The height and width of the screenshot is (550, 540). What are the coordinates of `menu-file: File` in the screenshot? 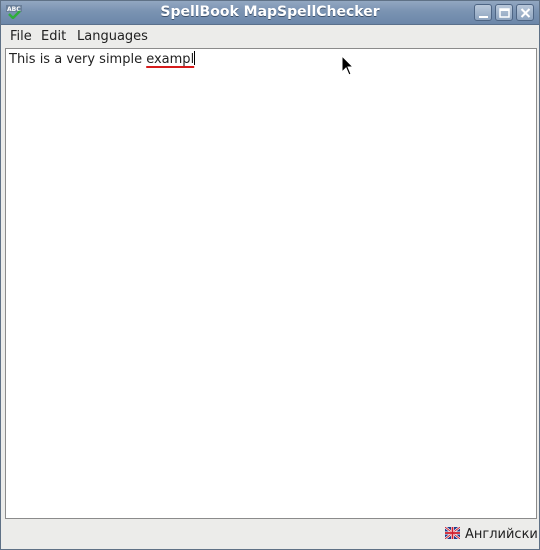 It's located at (21, 36).